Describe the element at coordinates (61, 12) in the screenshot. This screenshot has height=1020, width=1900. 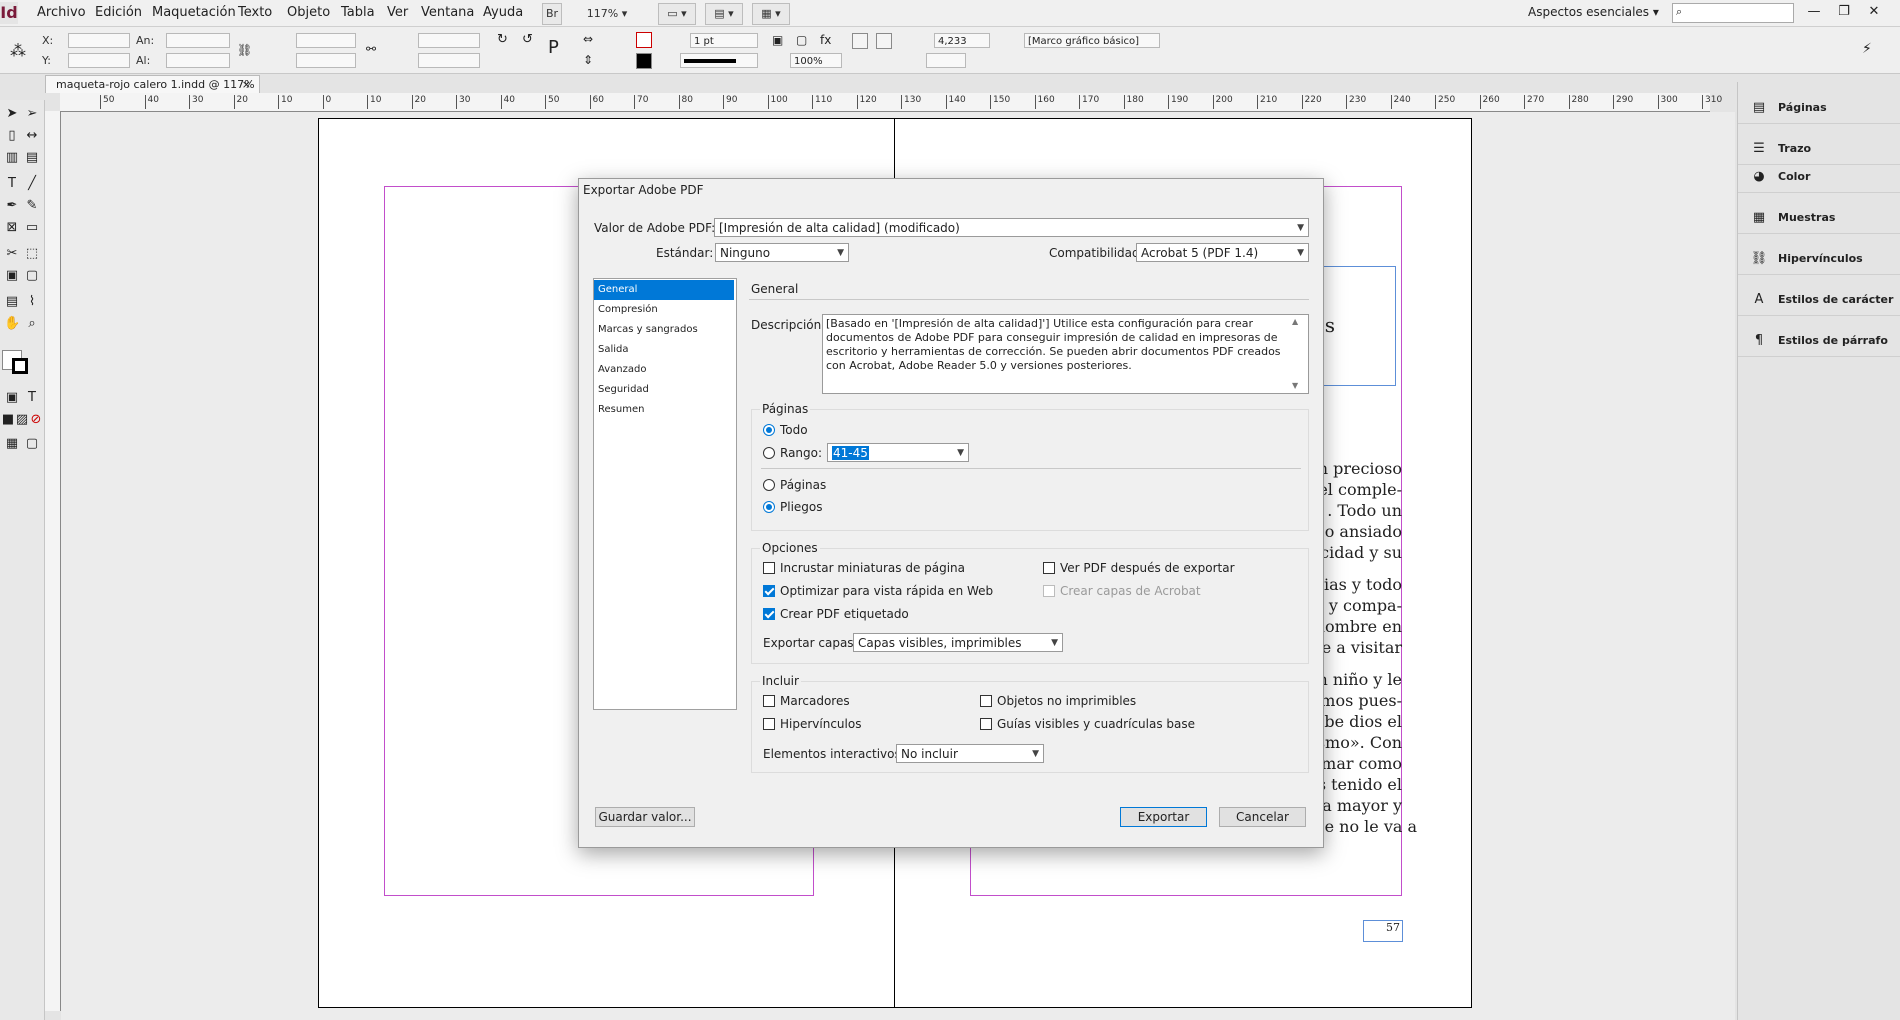
I see `menu-archivo: Archivo` at that location.